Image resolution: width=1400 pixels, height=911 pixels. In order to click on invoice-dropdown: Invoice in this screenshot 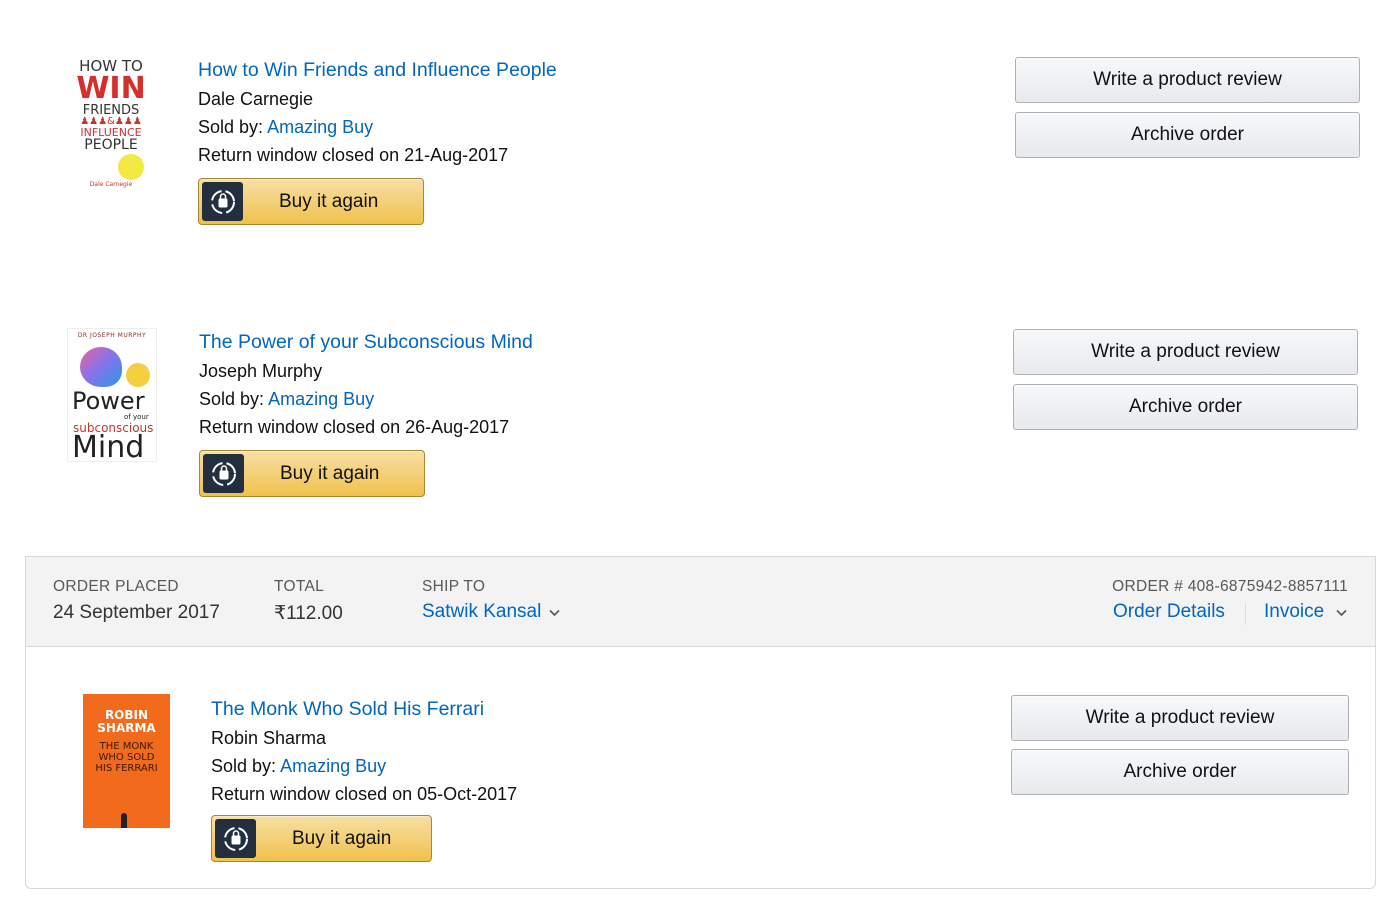, I will do `click(1305, 612)`.